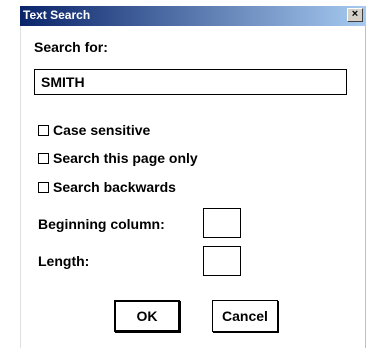  What do you see at coordinates (125, 158) in the screenshot?
I see `search-this-page-label: Search this page only` at bounding box center [125, 158].